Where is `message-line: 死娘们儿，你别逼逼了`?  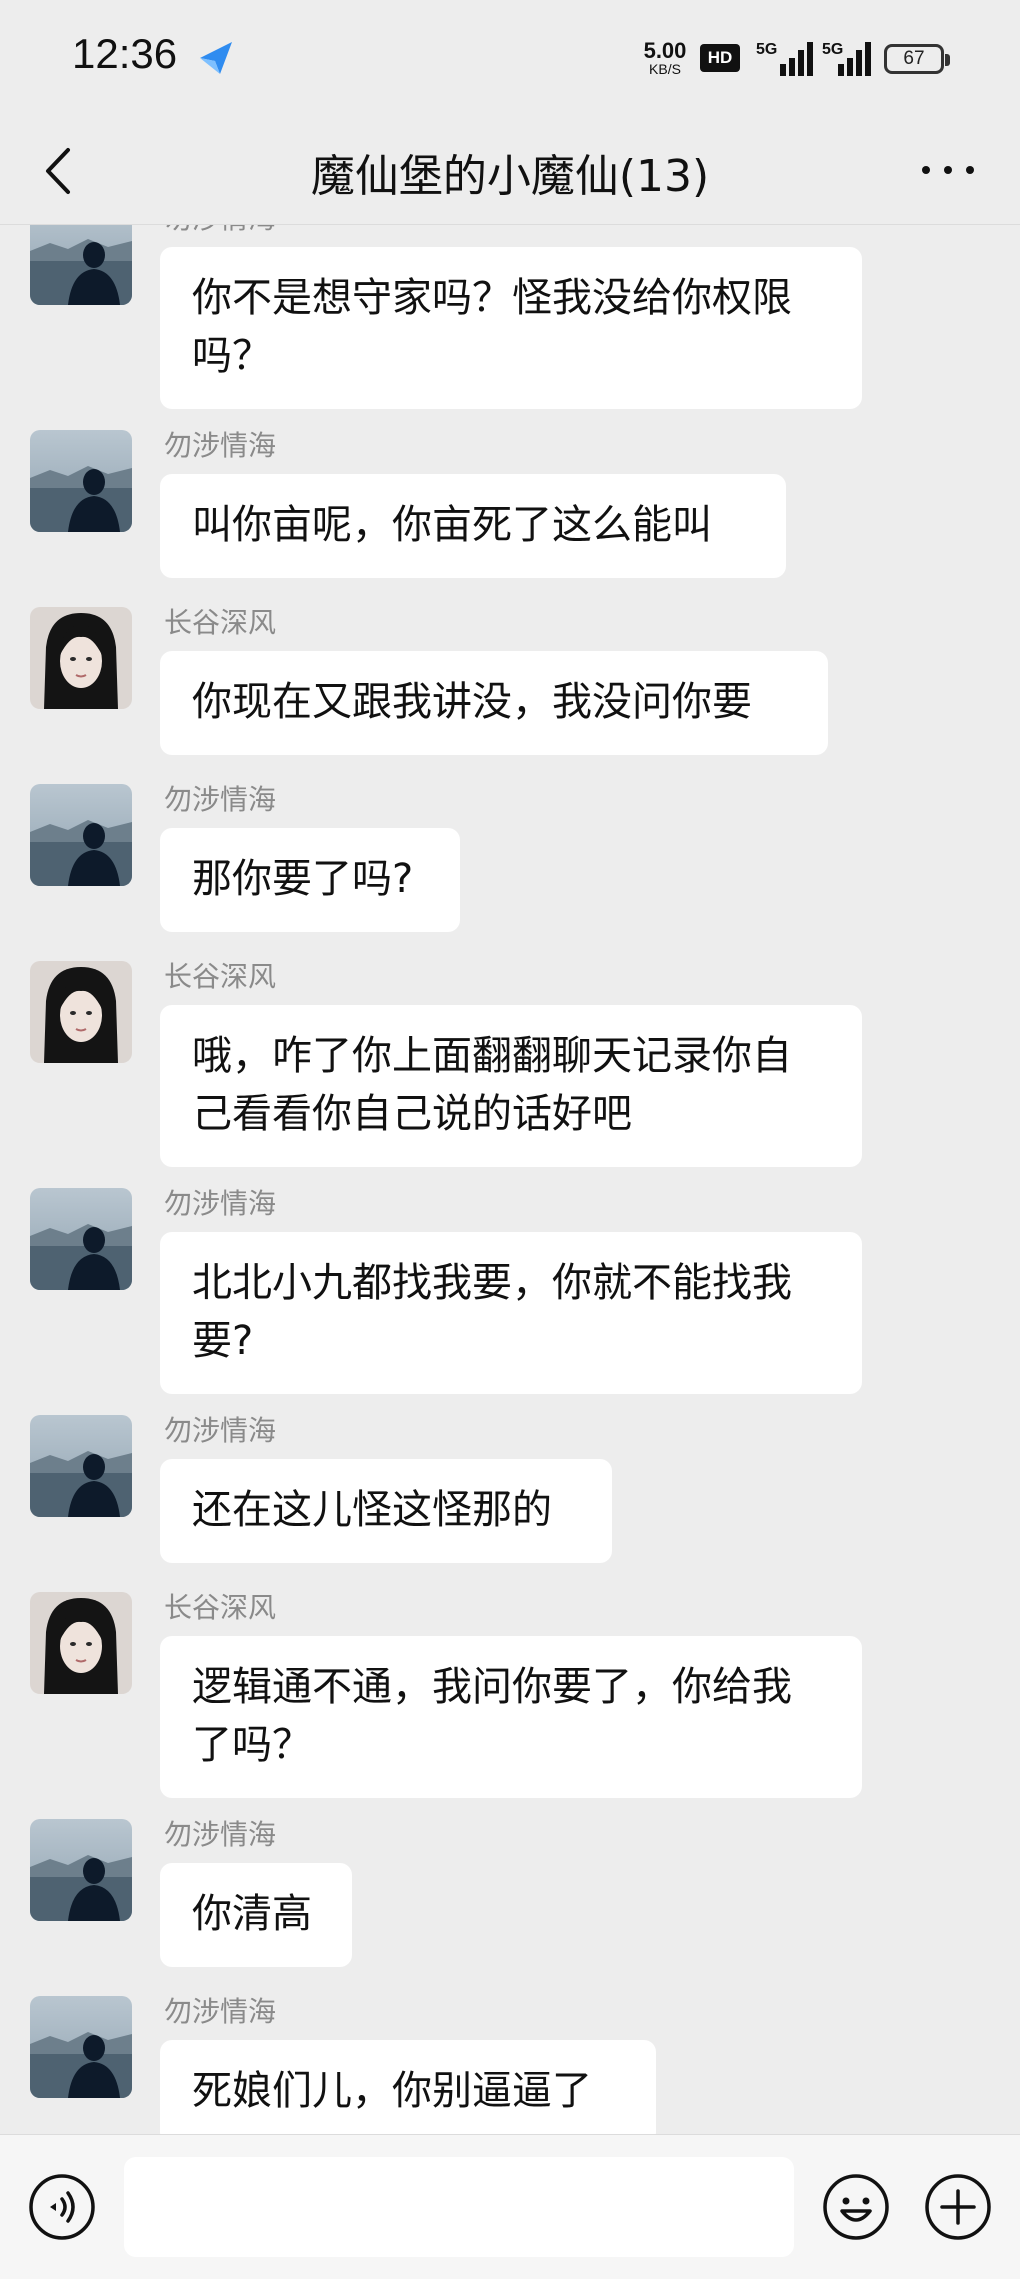 message-line: 死娘们儿，你别逼逼了 is located at coordinates (392, 2091).